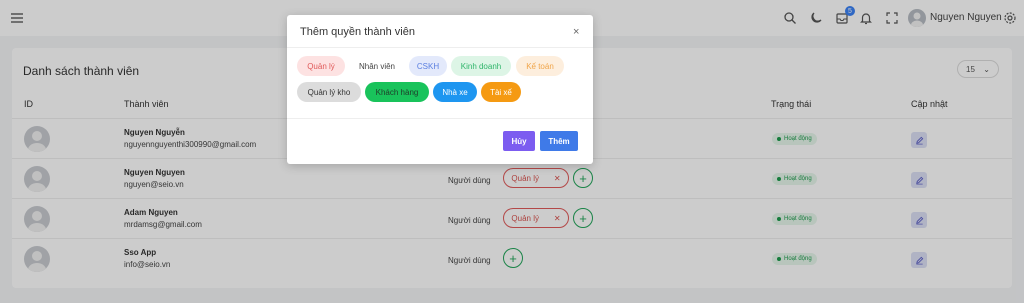  I want to click on role-option-label: Nhà xe, so click(455, 92).